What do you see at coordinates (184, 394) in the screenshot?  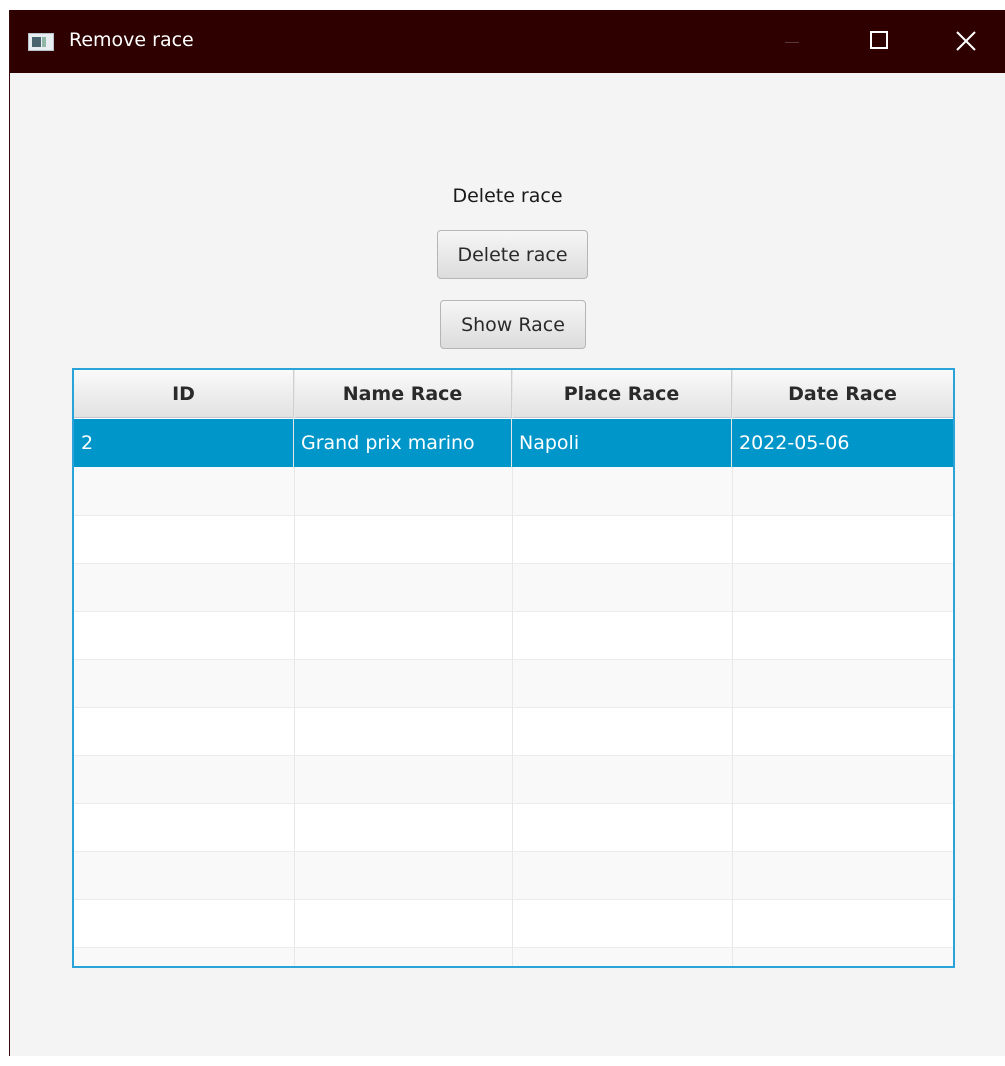 I see `column-header-id: ID` at bounding box center [184, 394].